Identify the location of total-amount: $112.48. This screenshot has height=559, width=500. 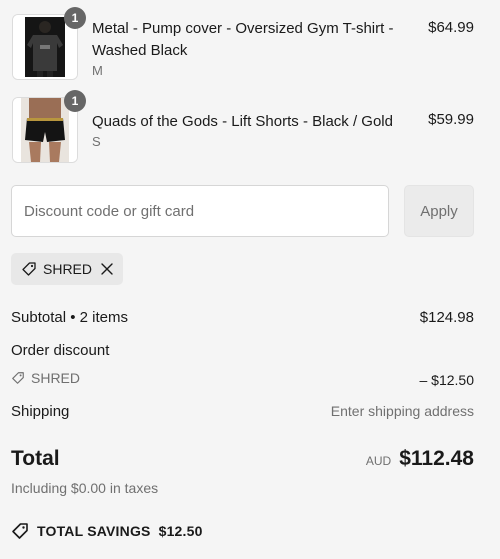
(436, 458).